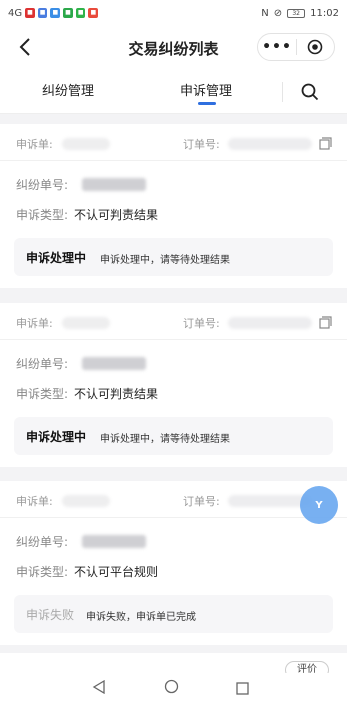 Image resolution: width=347 pixels, height=701 pixels. What do you see at coordinates (277, 47) in the screenshot?
I see `more-button: •••` at bounding box center [277, 47].